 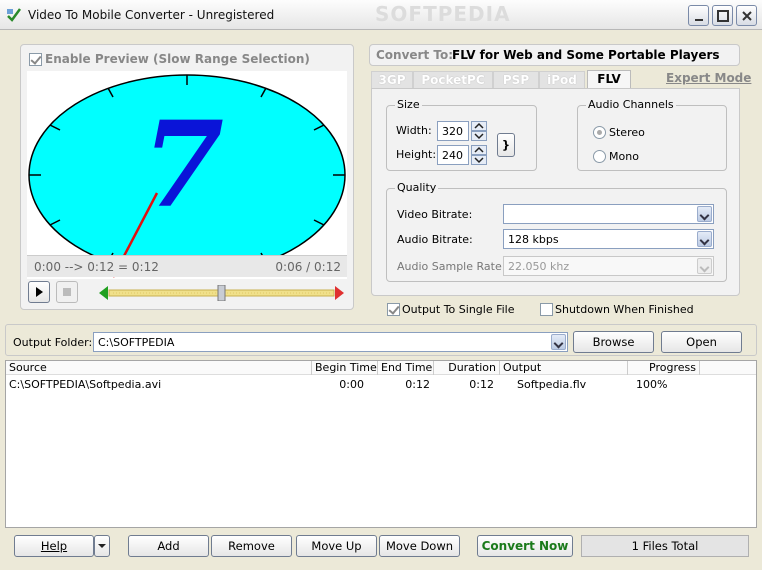 What do you see at coordinates (624, 156) in the screenshot?
I see `mono-label: Mono` at bounding box center [624, 156].